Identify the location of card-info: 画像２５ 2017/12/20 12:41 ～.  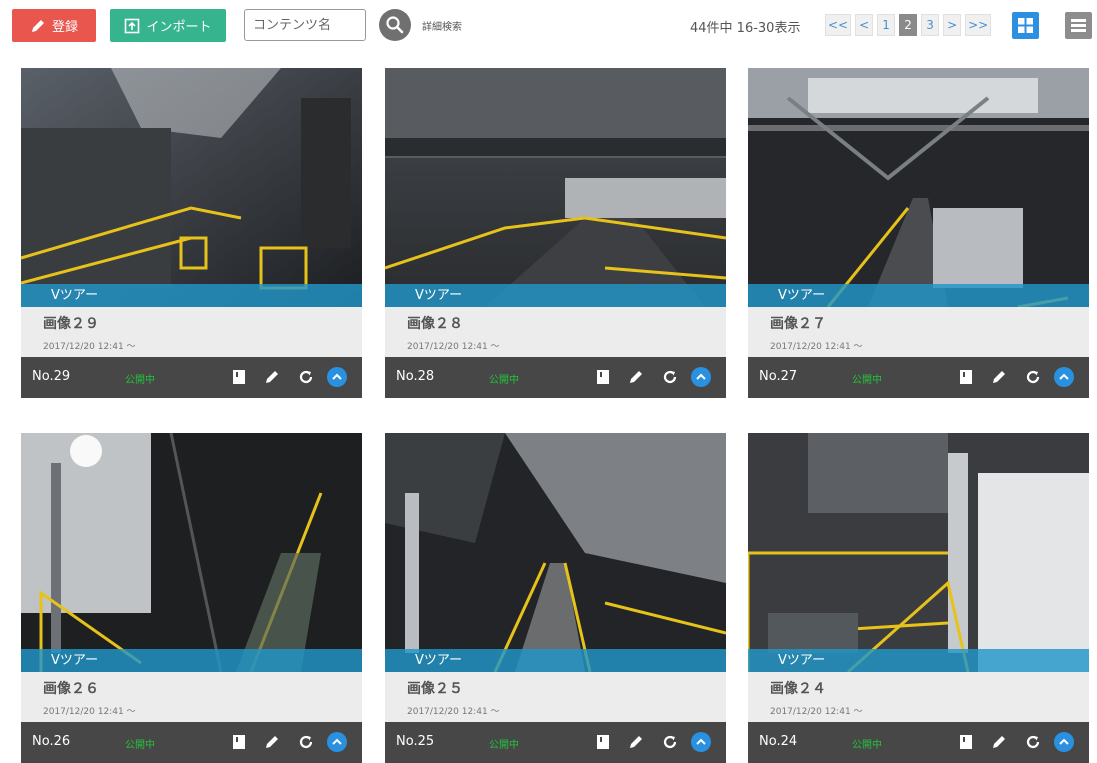
(555, 697).